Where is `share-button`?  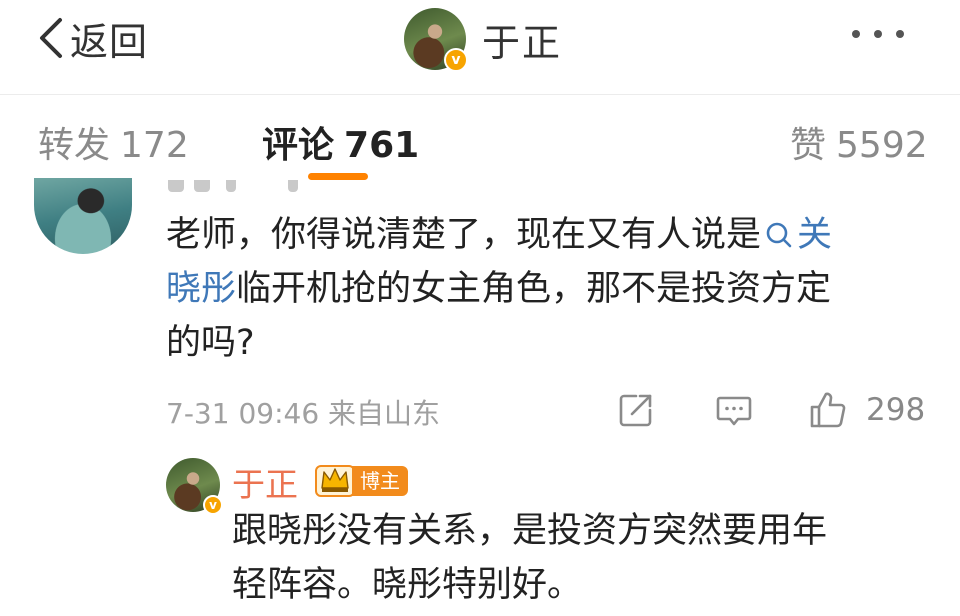 share-button is located at coordinates (636, 410).